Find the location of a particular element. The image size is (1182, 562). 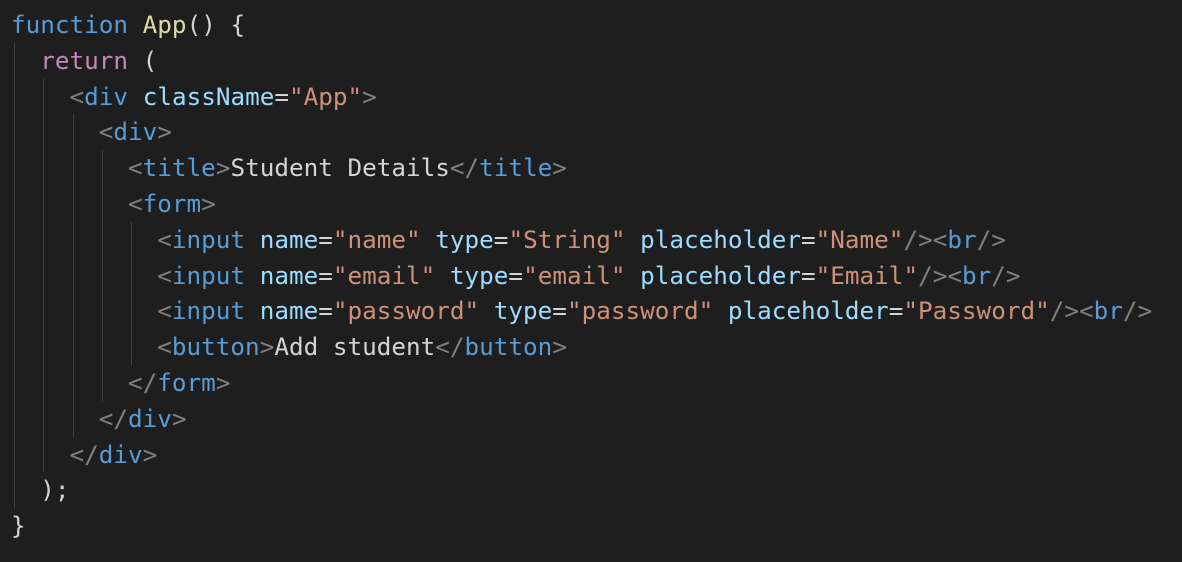

code-line: <div> is located at coordinates (581, 132).